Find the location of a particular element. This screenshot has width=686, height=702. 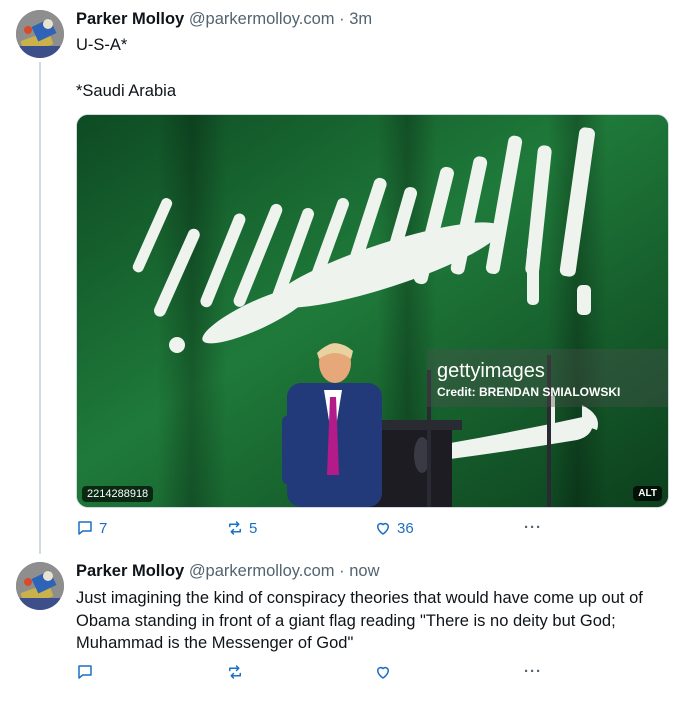

reply-button is located at coordinates (87, 672).